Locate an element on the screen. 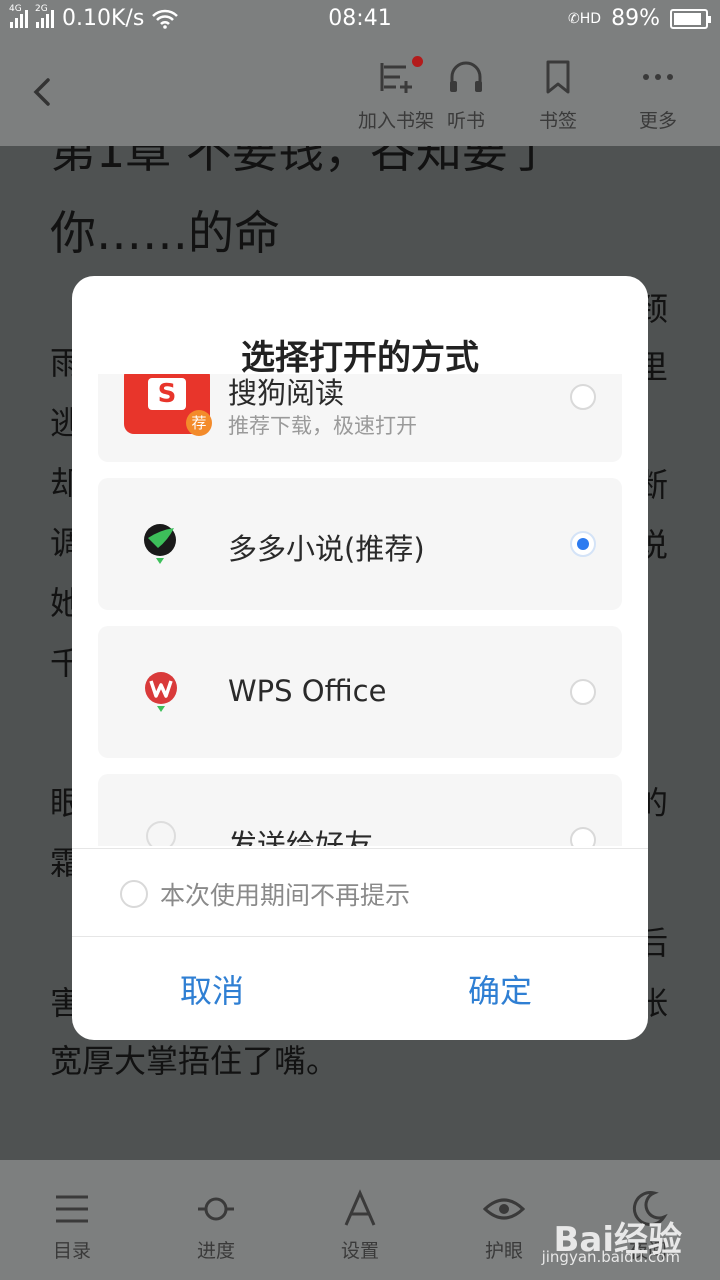  battery-percent: 89% is located at coordinates (635, 18).